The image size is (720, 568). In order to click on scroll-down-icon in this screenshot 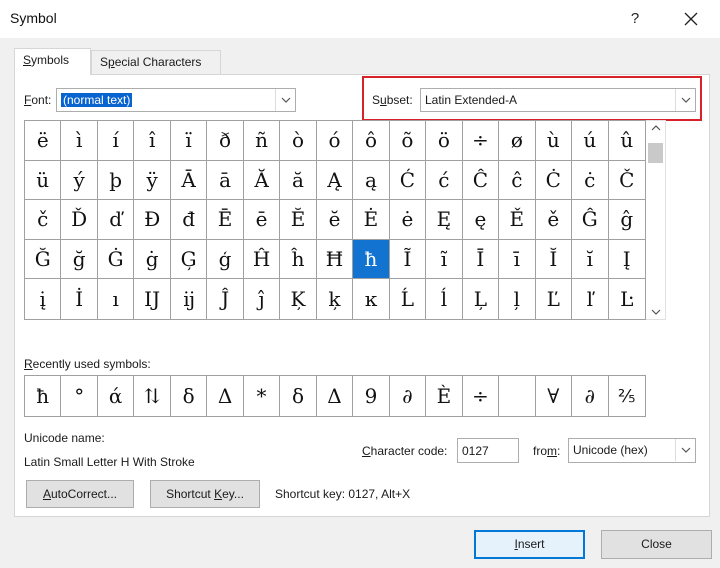, I will do `click(656, 312)`.